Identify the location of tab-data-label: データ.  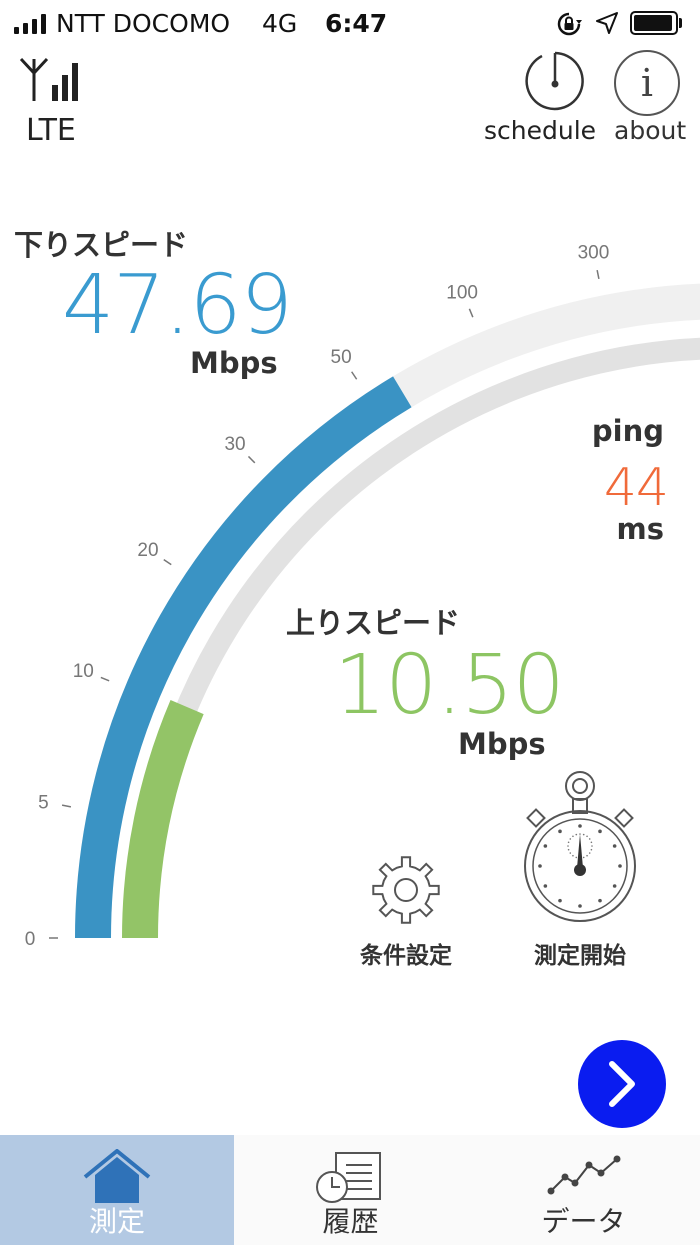
(583, 1221).